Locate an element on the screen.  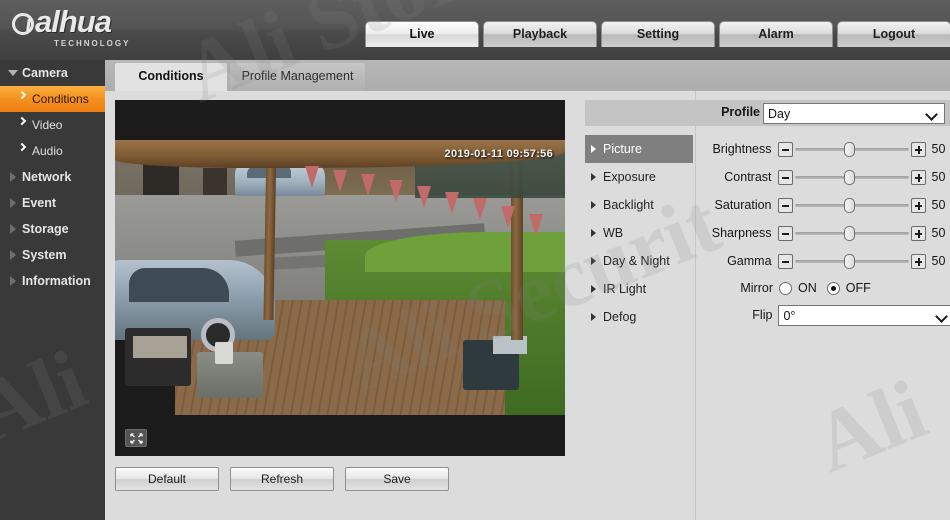
saturation-slider is located at coordinates (851, 205).